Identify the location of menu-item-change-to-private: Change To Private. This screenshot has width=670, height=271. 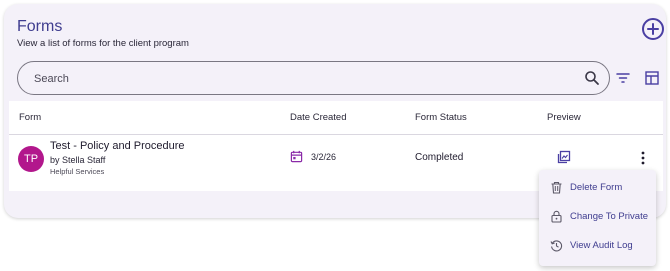
(597, 217).